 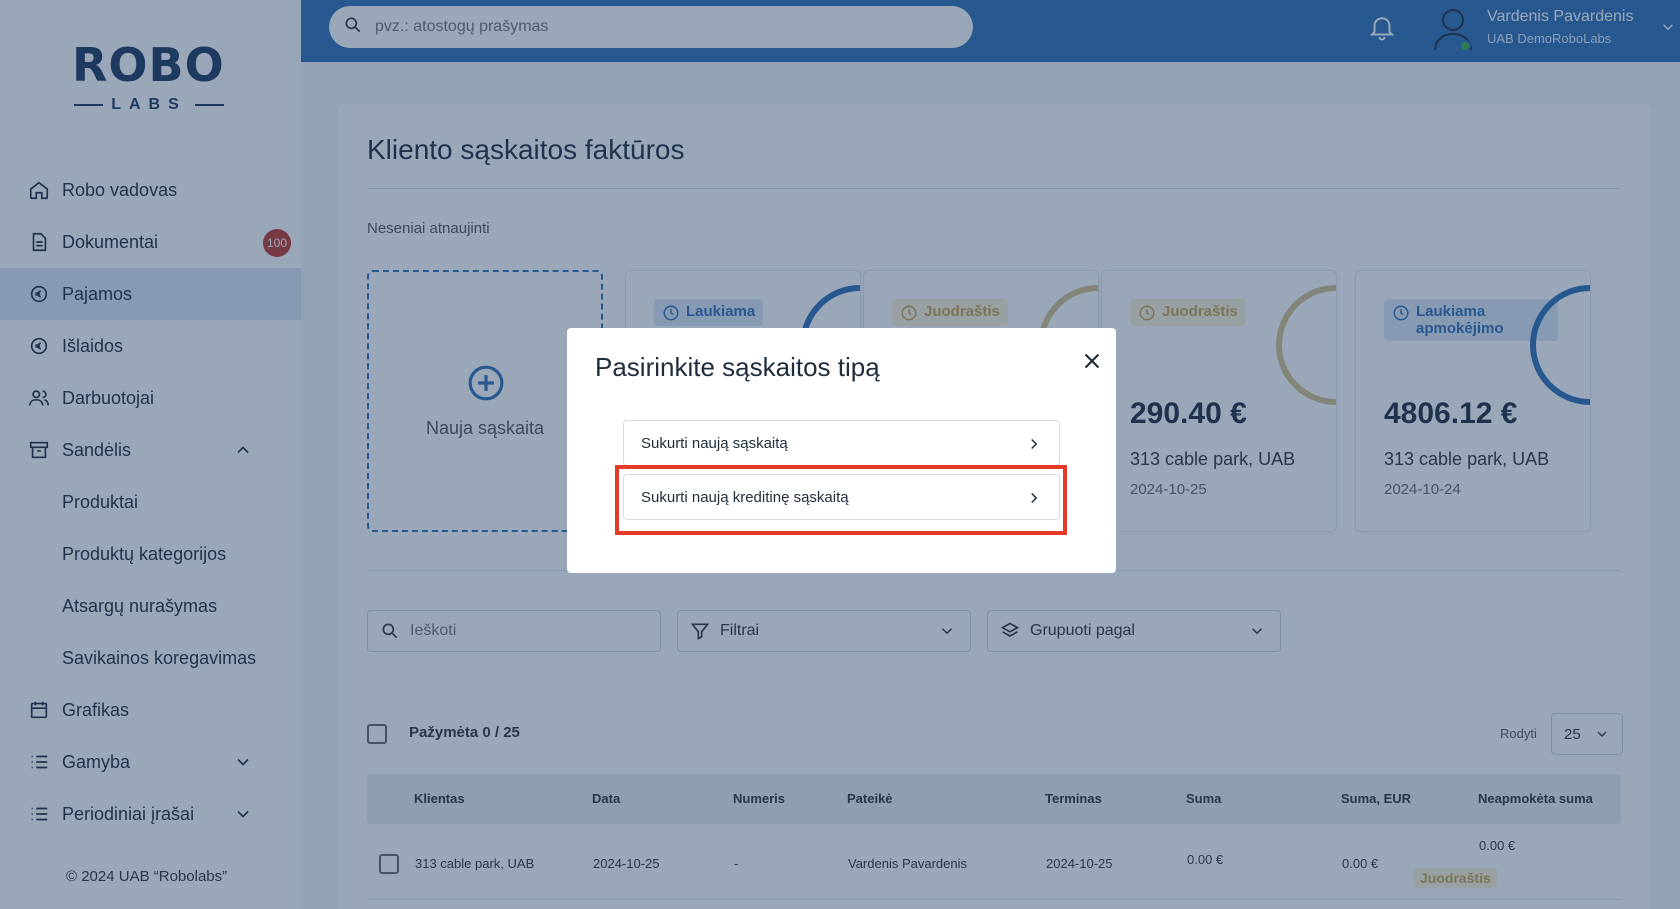 What do you see at coordinates (1034, 444) in the screenshot?
I see `chevron-right-icon` at bounding box center [1034, 444].